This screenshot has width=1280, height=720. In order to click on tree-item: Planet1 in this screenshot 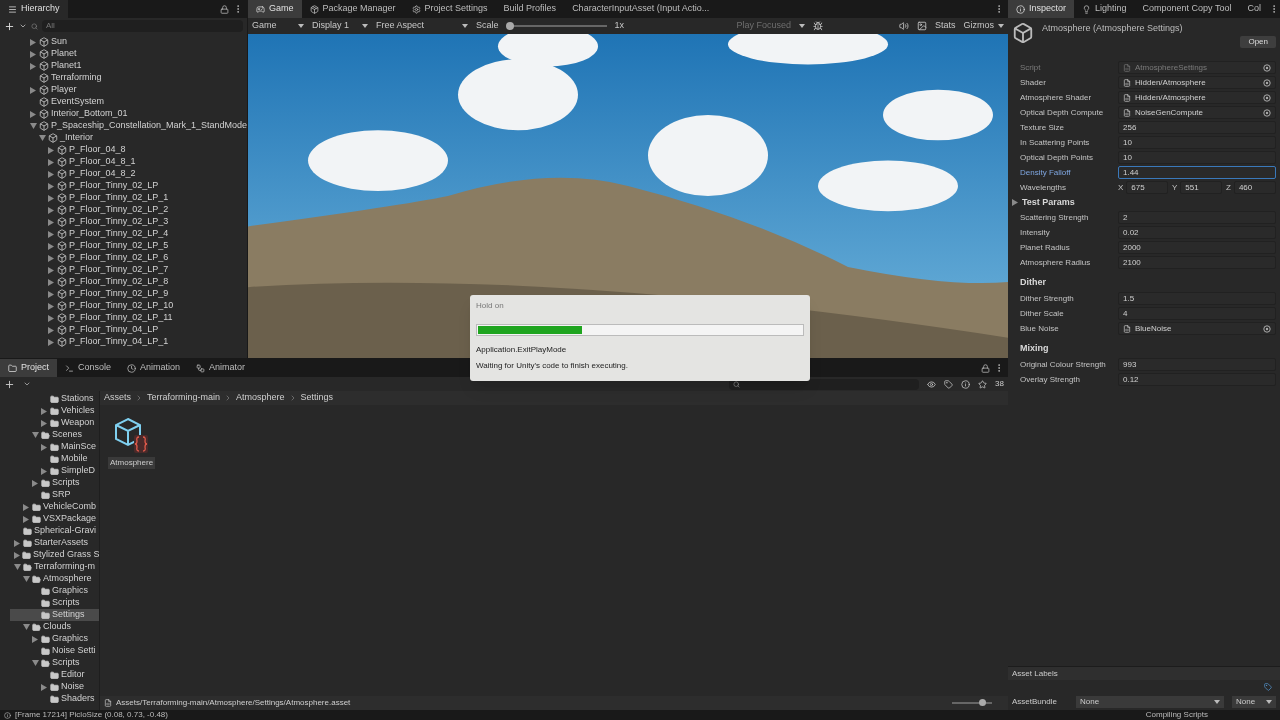, I will do `click(136, 66)`.